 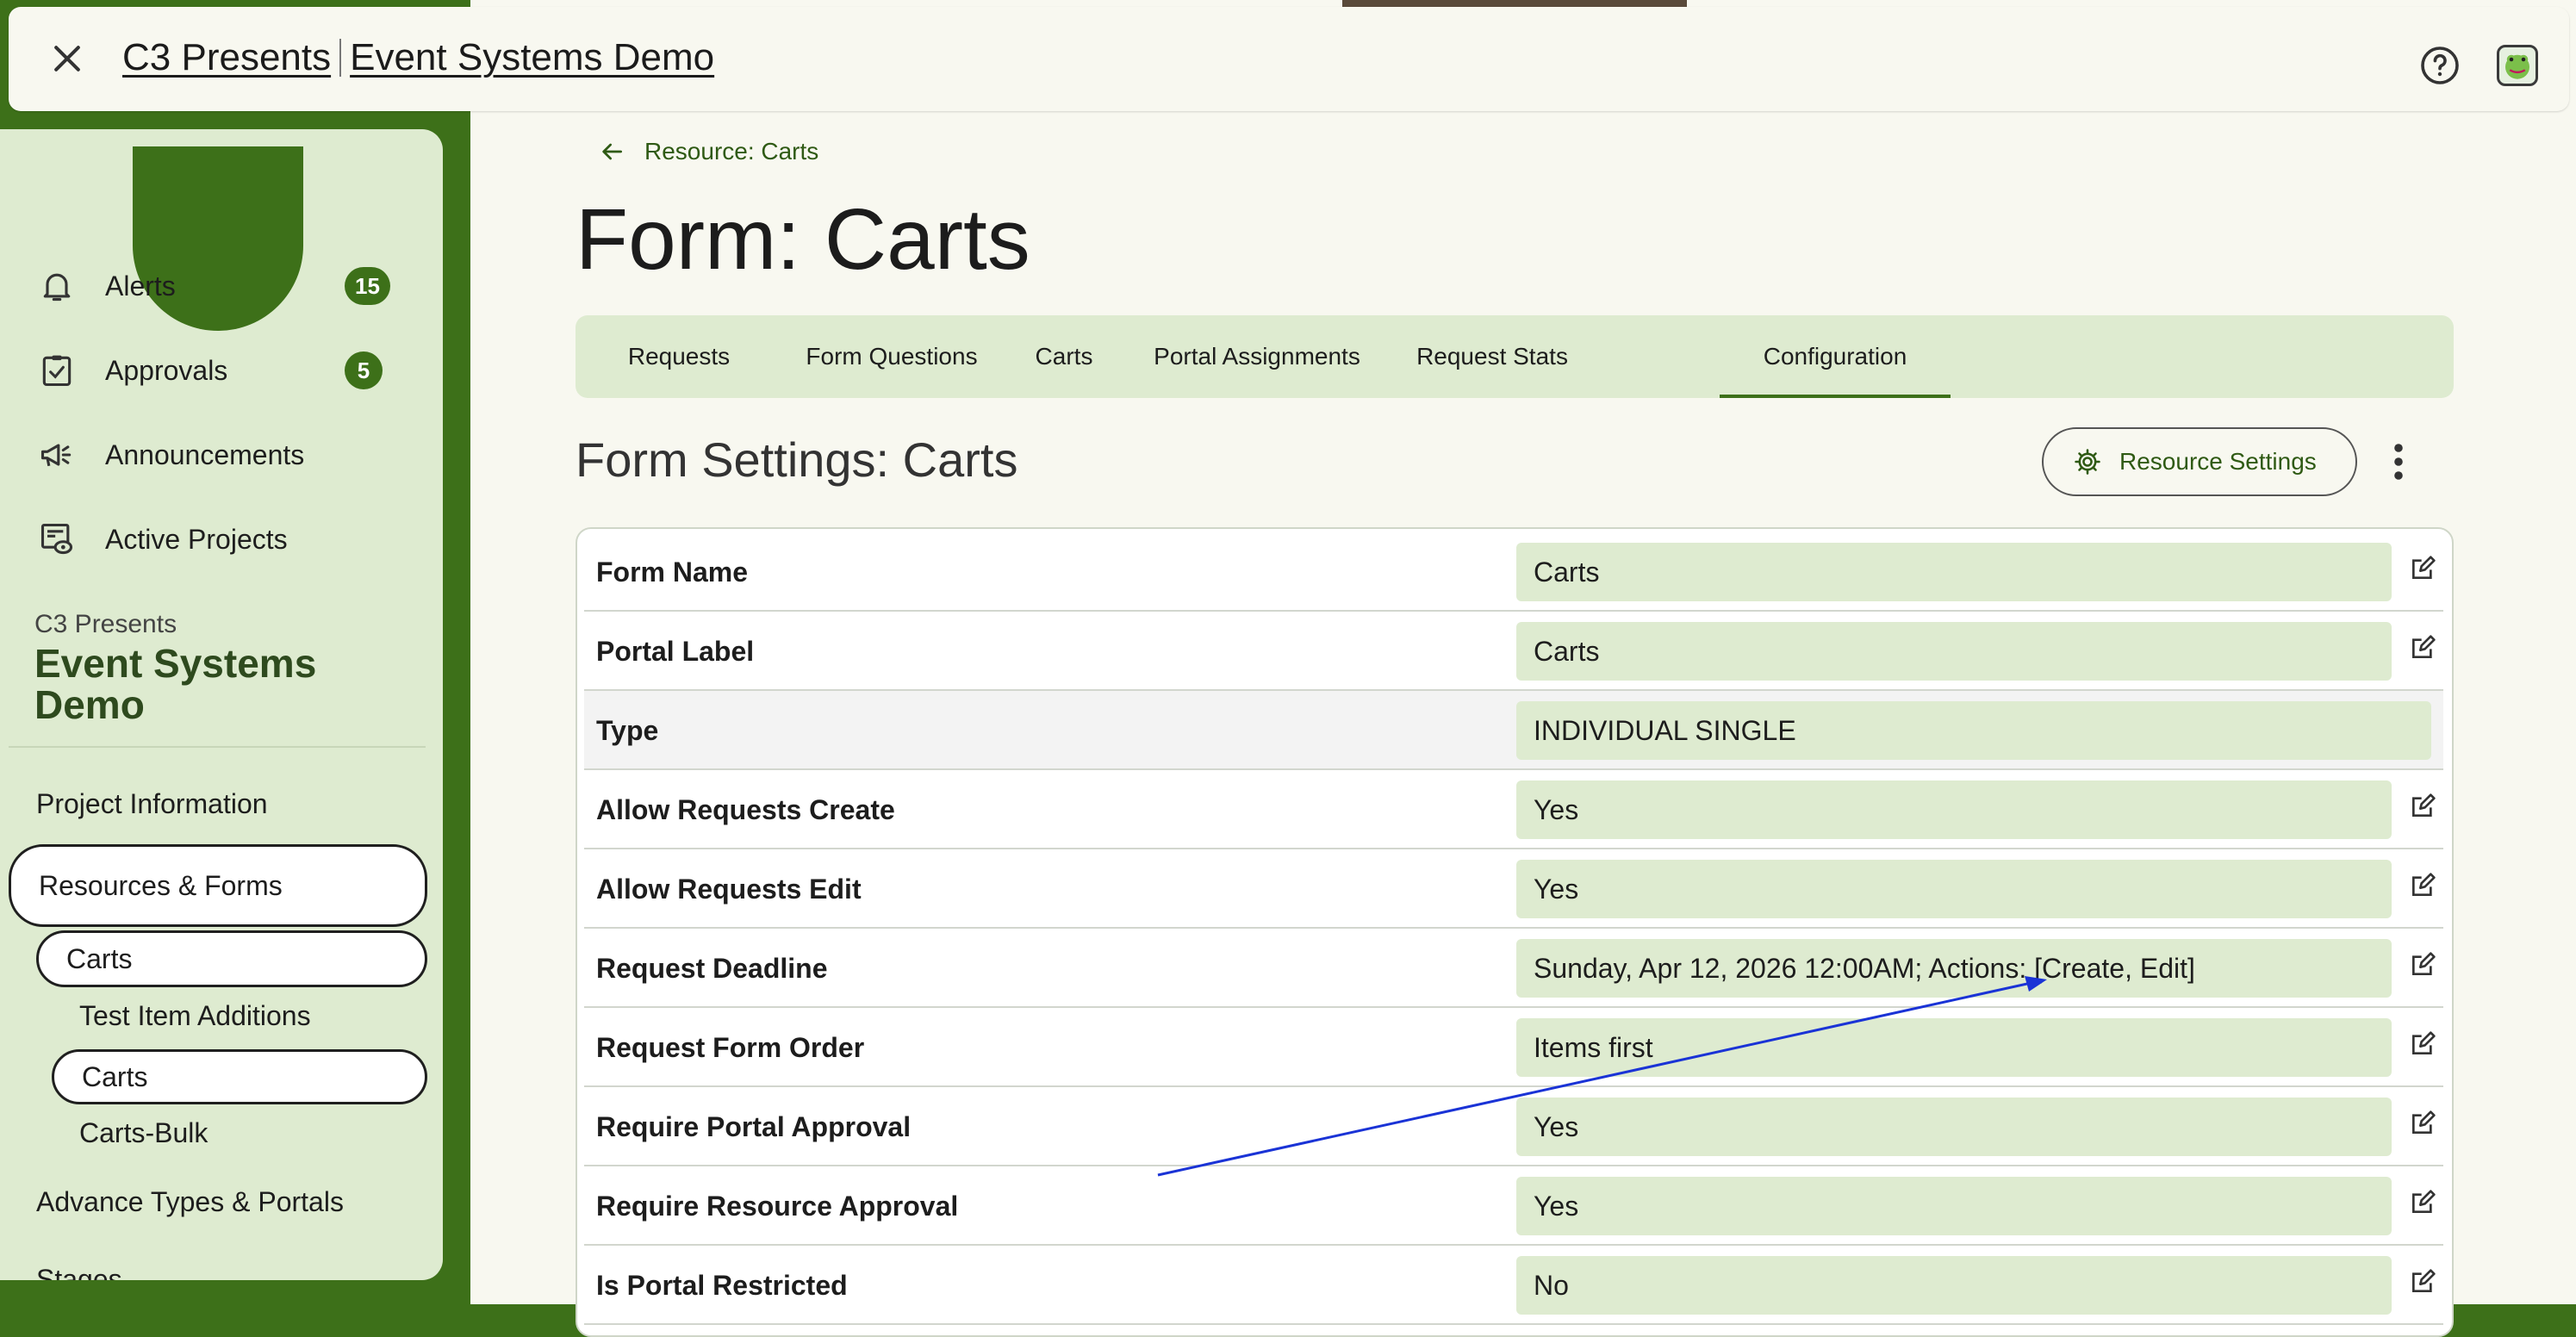 What do you see at coordinates (1954, 1048) in the screenshot?
I see `row-value: Items first` at bounding box center [1954, 1048].